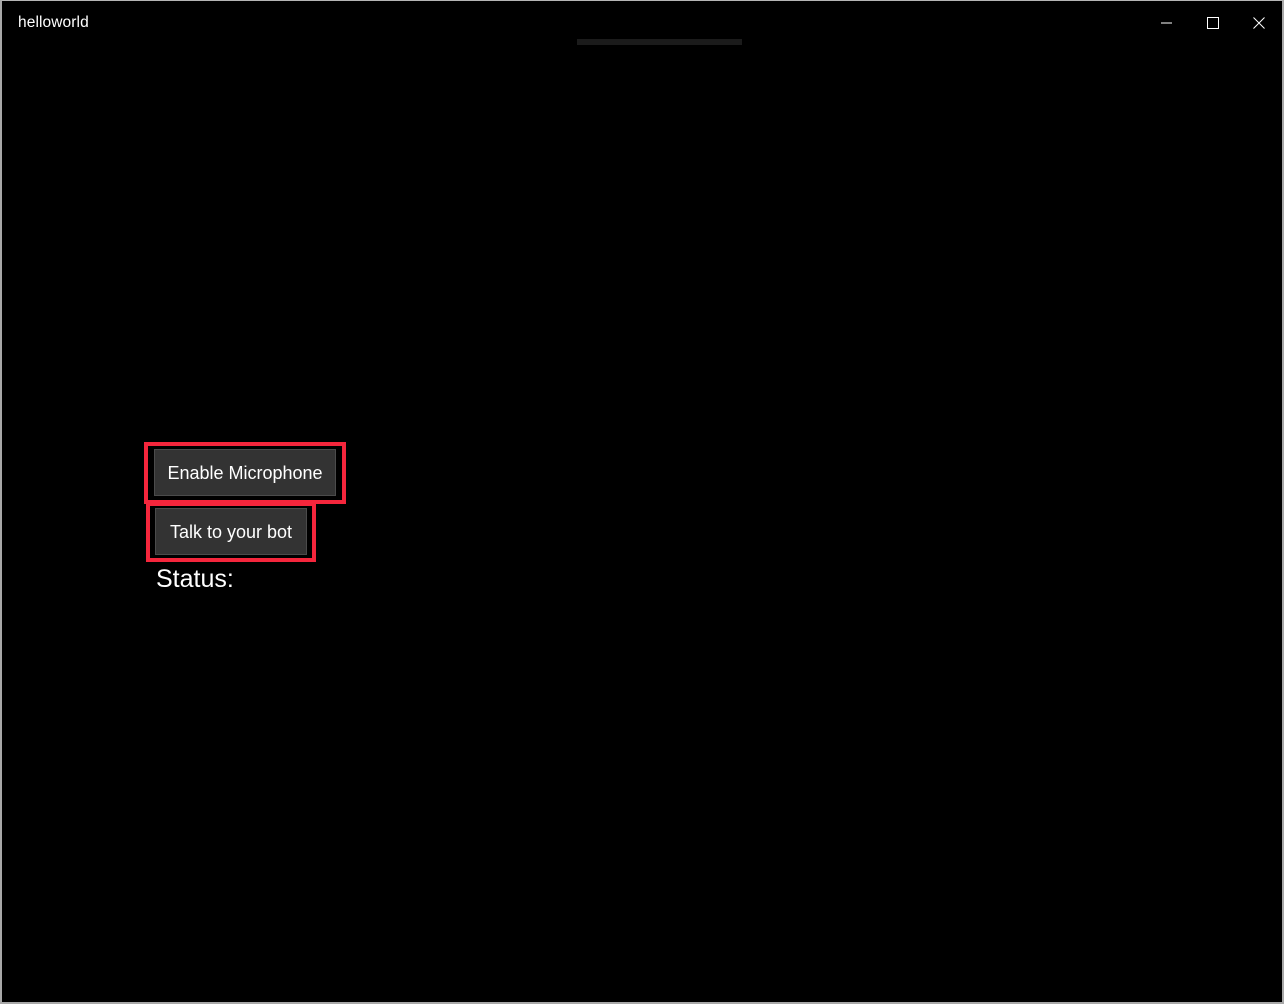 This screenshot has width=1284, height=1004. I want to click on minimize-icon, so click(1166, 23).